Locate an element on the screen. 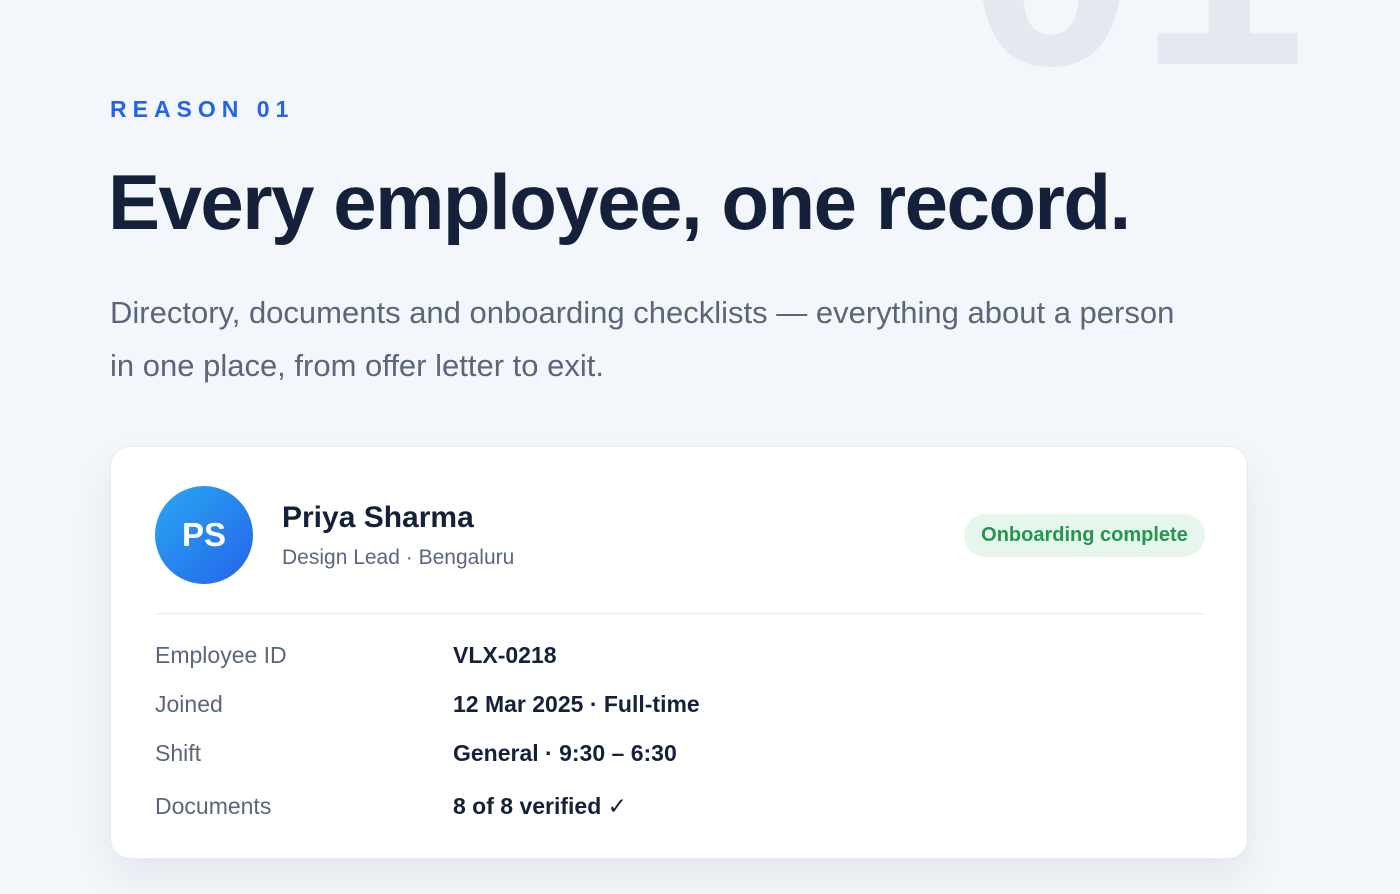  employee-avatar: PS is located at coordinates (204, 535).